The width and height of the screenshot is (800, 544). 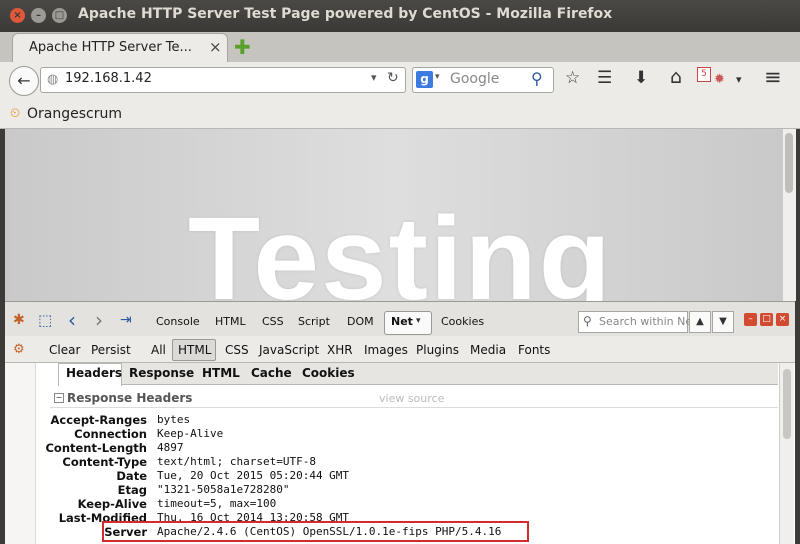 What do you see at coordinates (723, 322) in the screenshot?
I see `search-next-button: ▼` at bounding box center [723, 322].